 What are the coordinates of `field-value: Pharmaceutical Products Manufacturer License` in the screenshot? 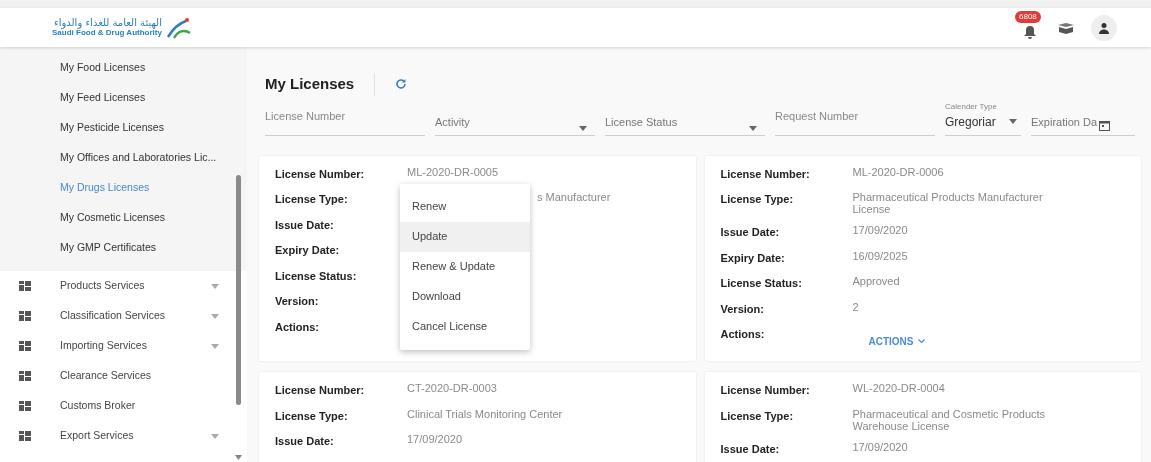 It's located at (948, 203).